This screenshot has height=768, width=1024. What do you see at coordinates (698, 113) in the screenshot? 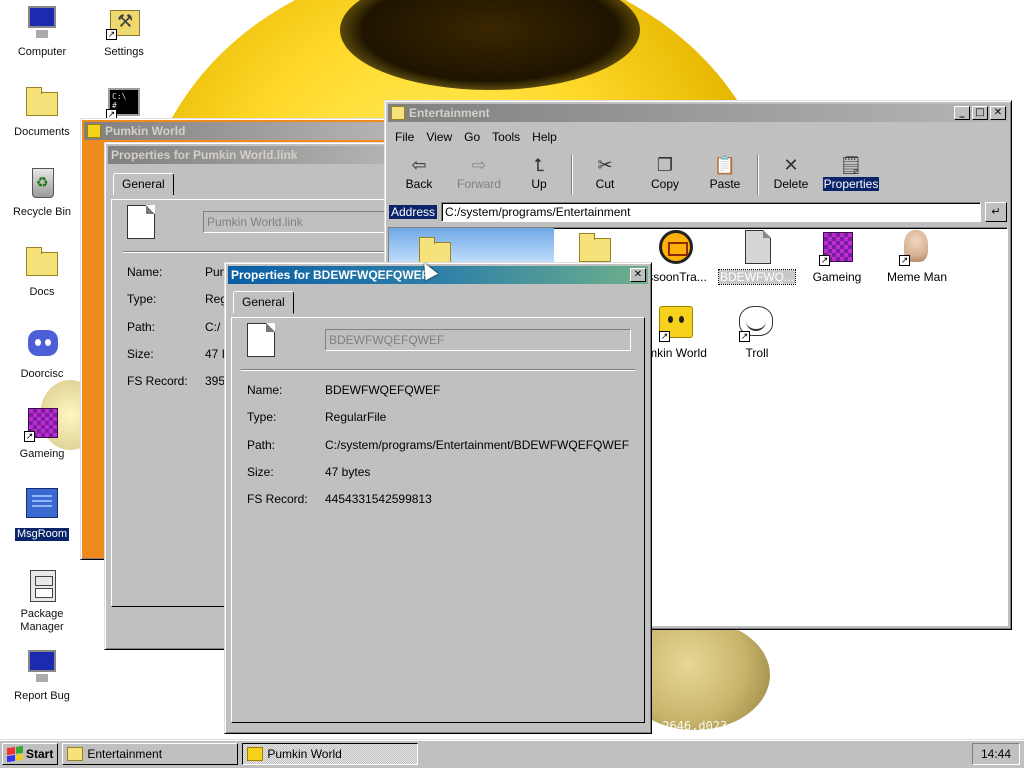
I see `explorer-titlebar: Entertainment _ □ ✕` at bounding box center [698, 113].